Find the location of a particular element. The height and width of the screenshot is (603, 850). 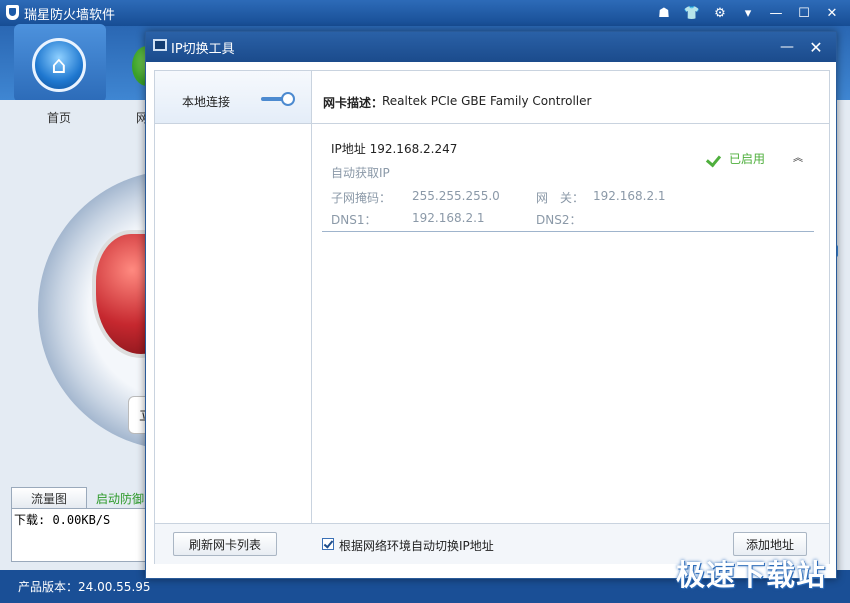

sidebar-item-label: 本地连接 is located at coordinates (206, 102).